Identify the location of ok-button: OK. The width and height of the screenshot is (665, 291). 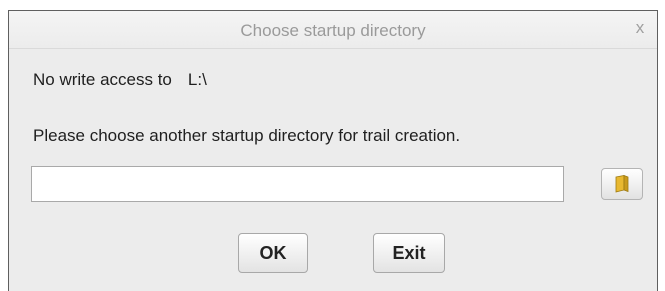
(273, 253).